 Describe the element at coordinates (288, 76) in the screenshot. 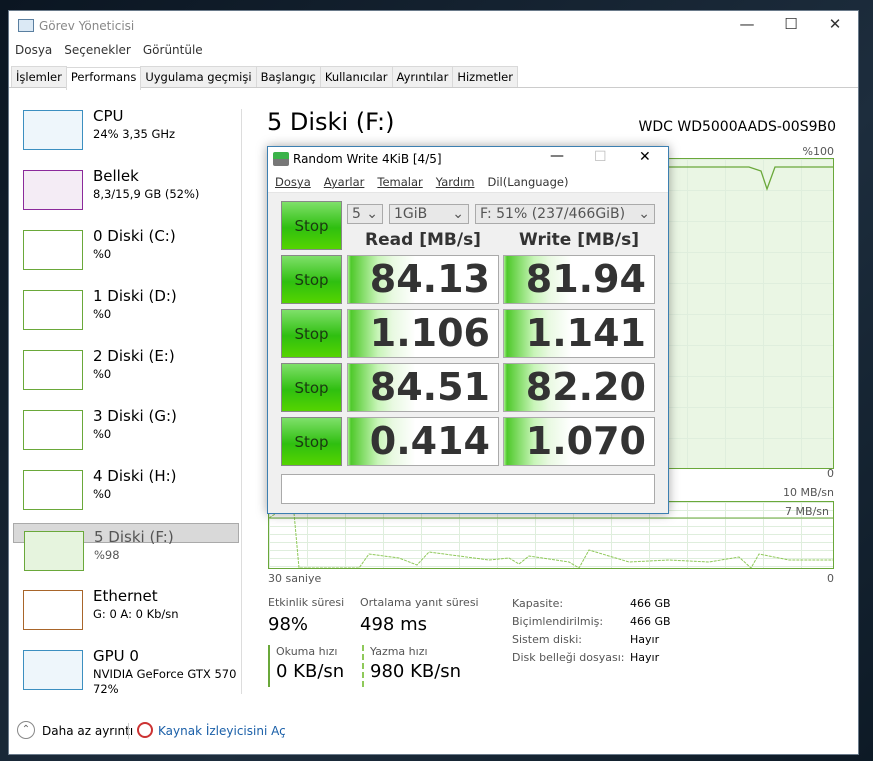

I see `tab-startup: Başlangıç` at that location.